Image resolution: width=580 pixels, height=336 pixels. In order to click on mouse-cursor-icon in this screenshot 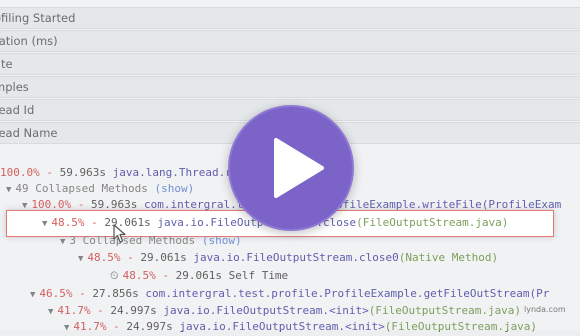, I will do `click(119, 233)`.